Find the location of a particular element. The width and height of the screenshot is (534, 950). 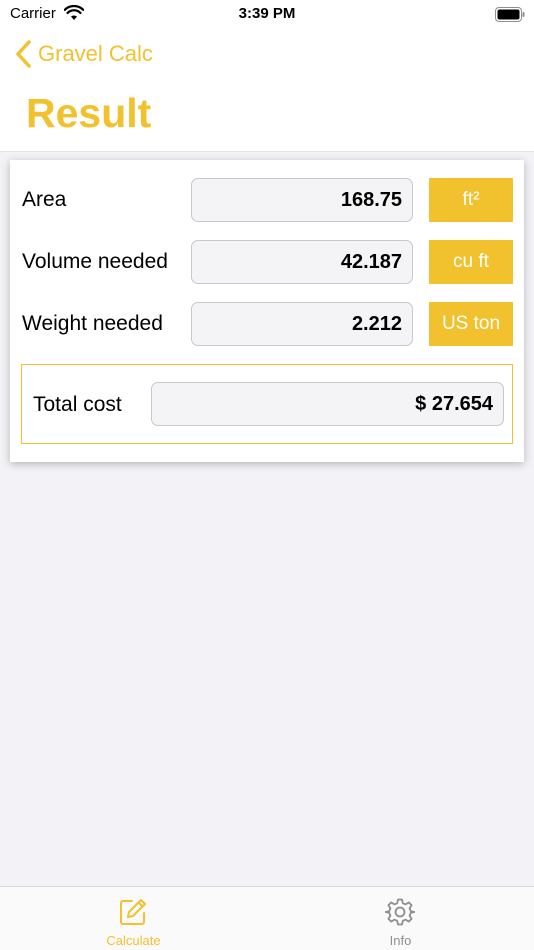

area-value-field: 168.75 is located at coordinates (302, 200).